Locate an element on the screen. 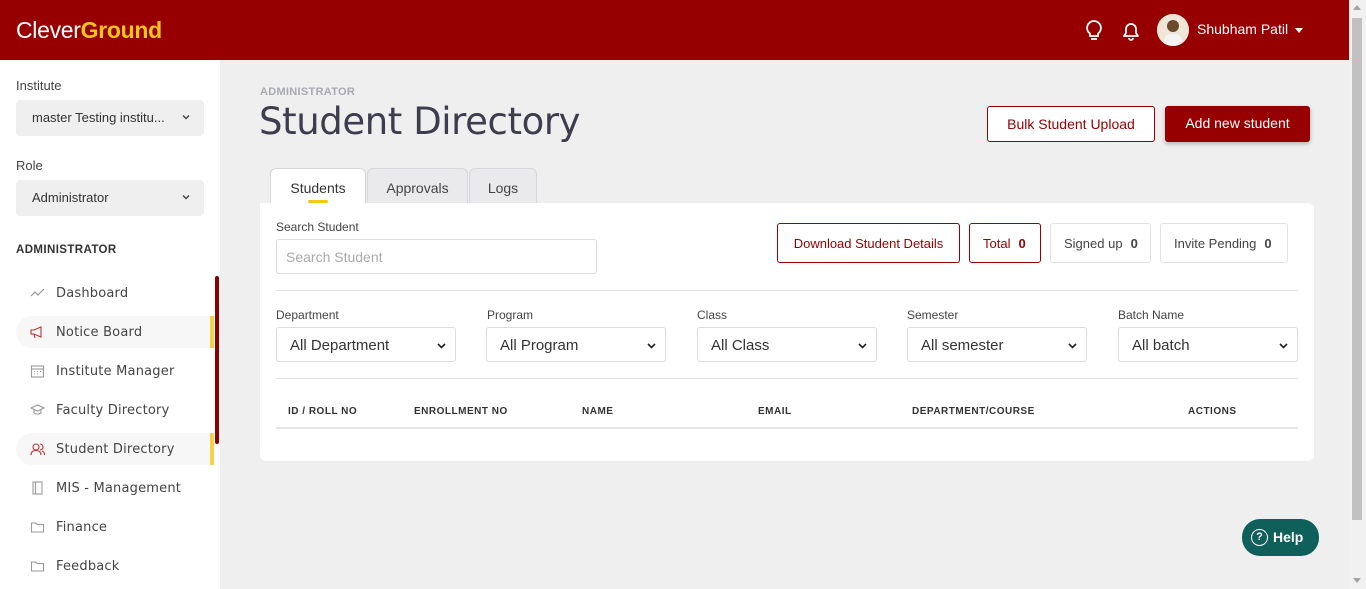 This screenshot has width=1366, height=589. column-header-actions: ACTIONS is located at coordinates (1212, 411).